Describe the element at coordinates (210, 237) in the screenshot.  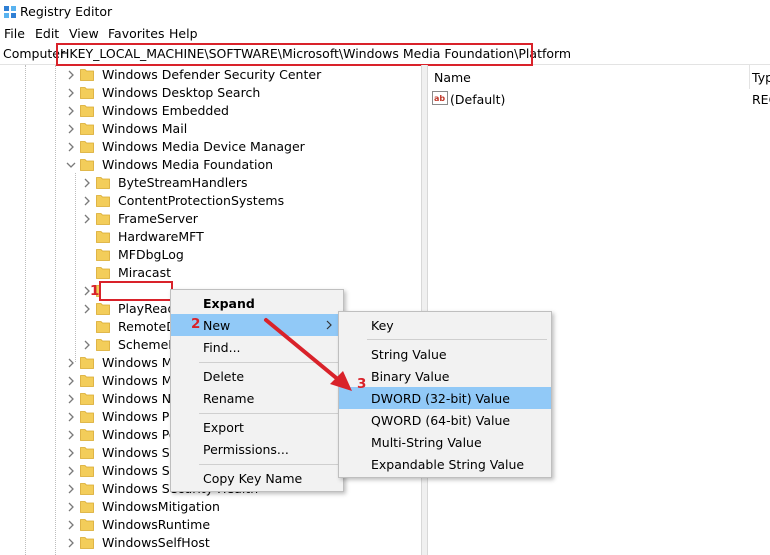
I see `tree-node: HardwareMFT` at that location.